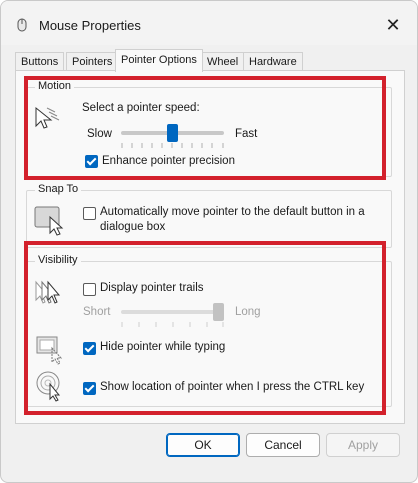 The image size is (418, 483). What do you see at coordinates (47, 117) in the screenshot?
I see `pointer-speed-icon` at bounding box center [47, 117].